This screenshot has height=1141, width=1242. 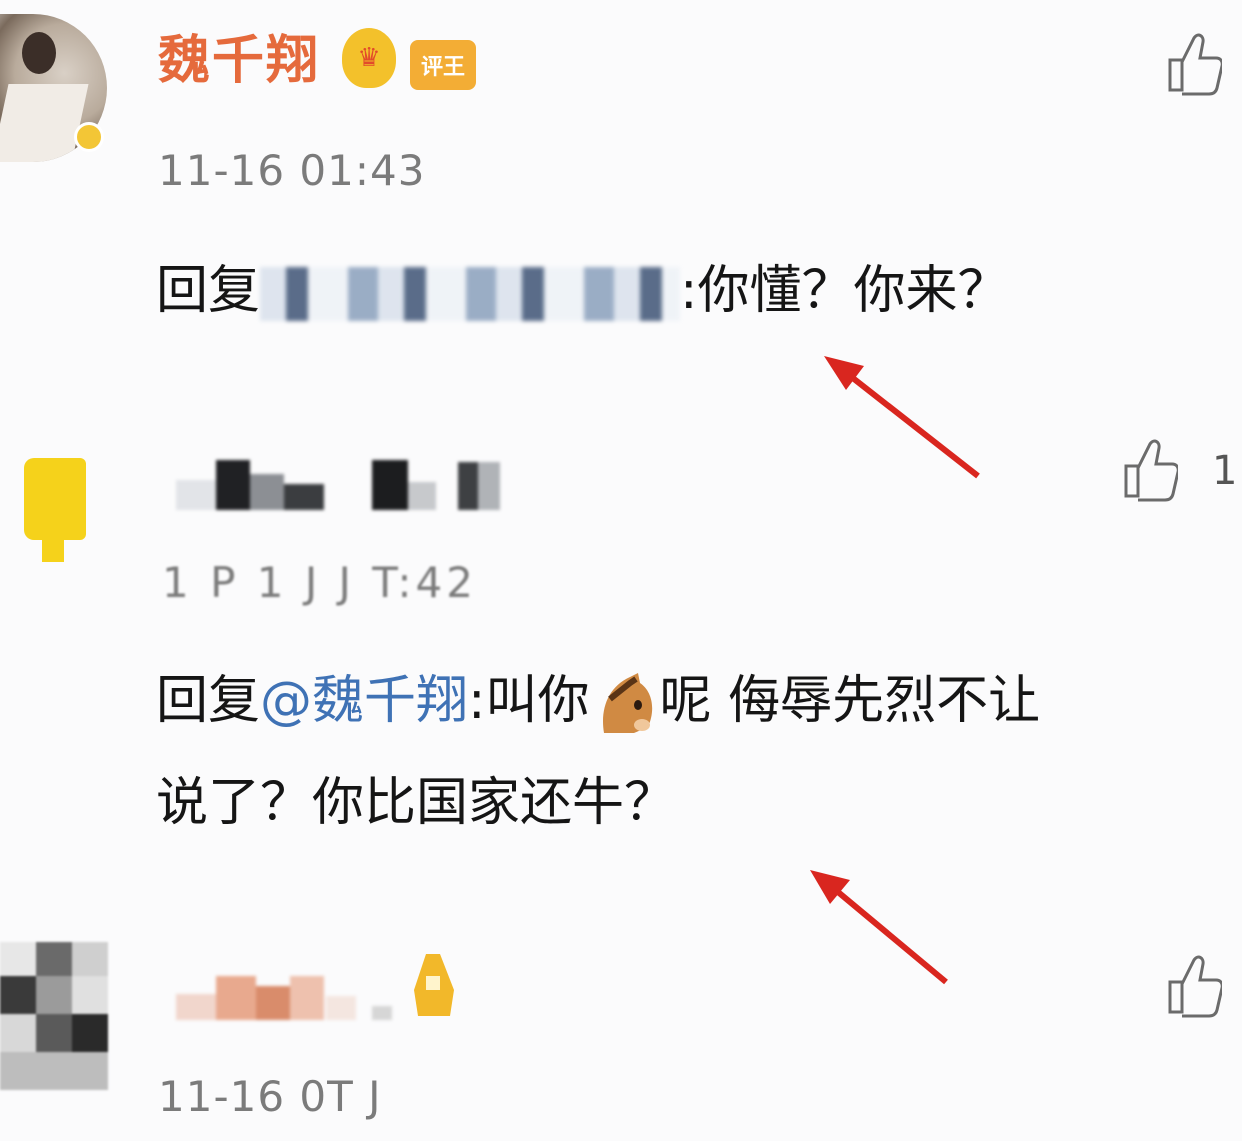 What do you see at coordinates (529, 701) in the screenshot?
I see `reply-text: :叫你` at bounding box center [529, 701].